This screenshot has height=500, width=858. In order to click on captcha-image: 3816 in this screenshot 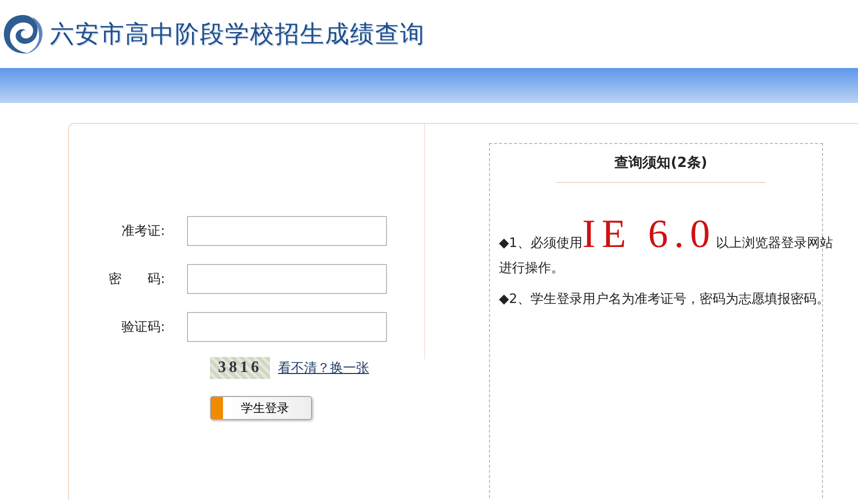, I will do `click(240, 368)`.